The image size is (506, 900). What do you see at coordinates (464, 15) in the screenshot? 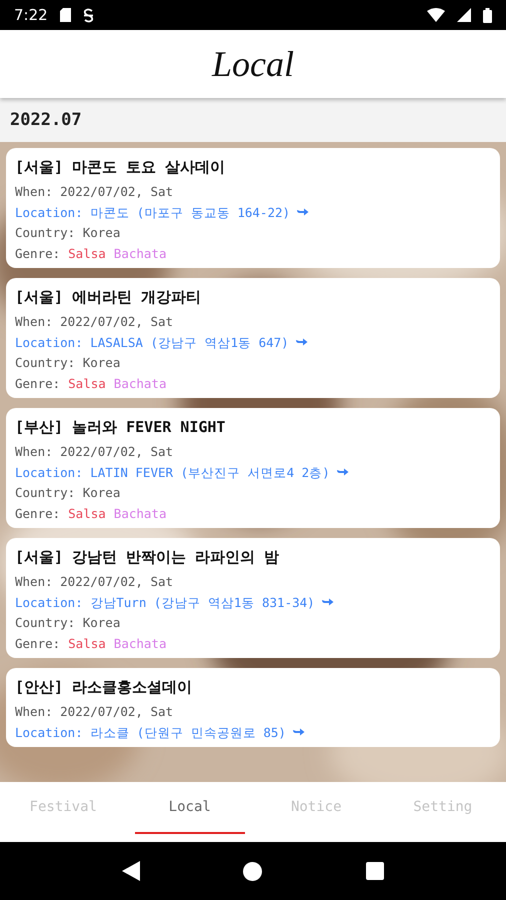
I see `signal-icon` at bounding box center [464, 15].